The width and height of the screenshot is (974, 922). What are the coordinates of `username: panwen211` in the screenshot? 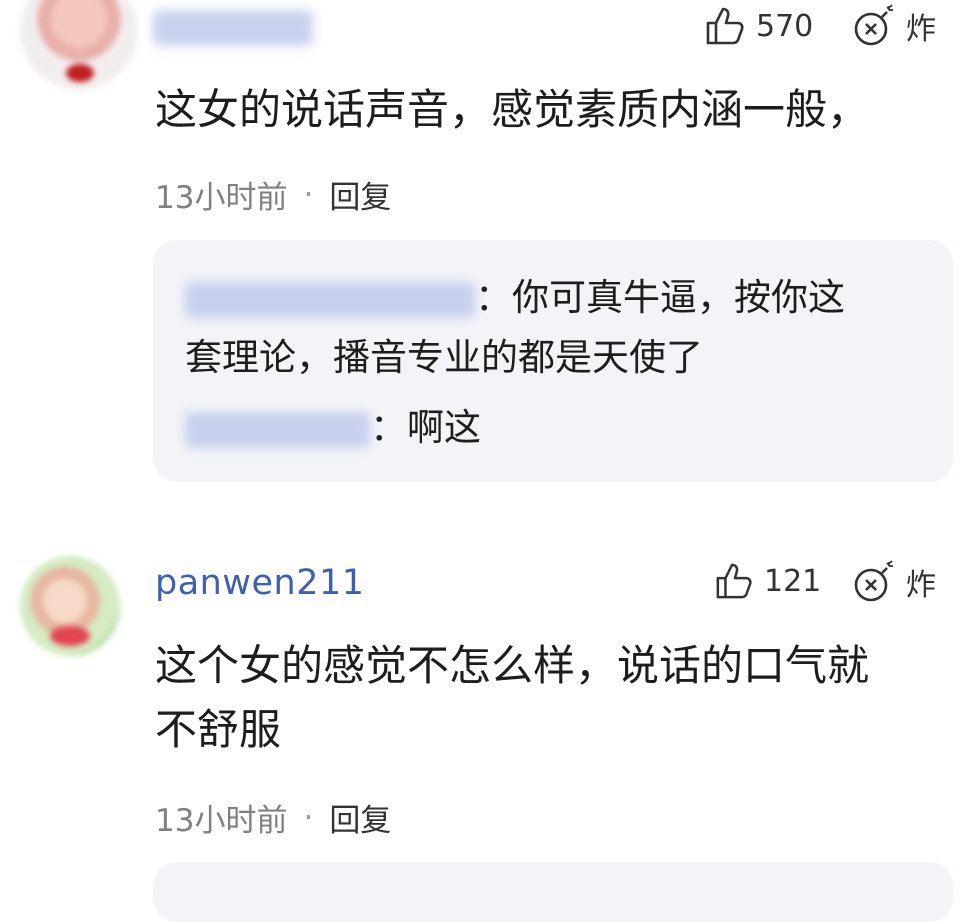 It's located at (260, 583).